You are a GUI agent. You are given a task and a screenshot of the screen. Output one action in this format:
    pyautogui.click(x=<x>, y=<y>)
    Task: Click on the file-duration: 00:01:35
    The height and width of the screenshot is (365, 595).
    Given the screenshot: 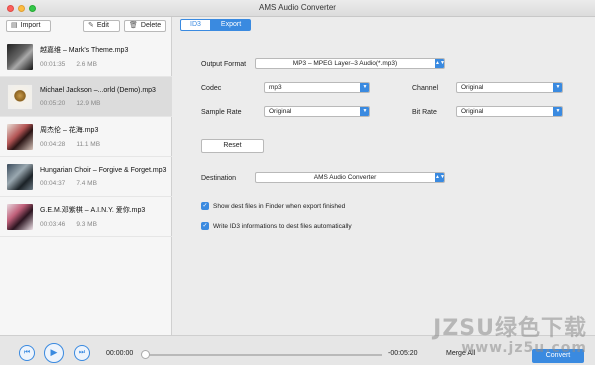 What is the action you would take?
    pyautogui.click(x=53, y=64)
    